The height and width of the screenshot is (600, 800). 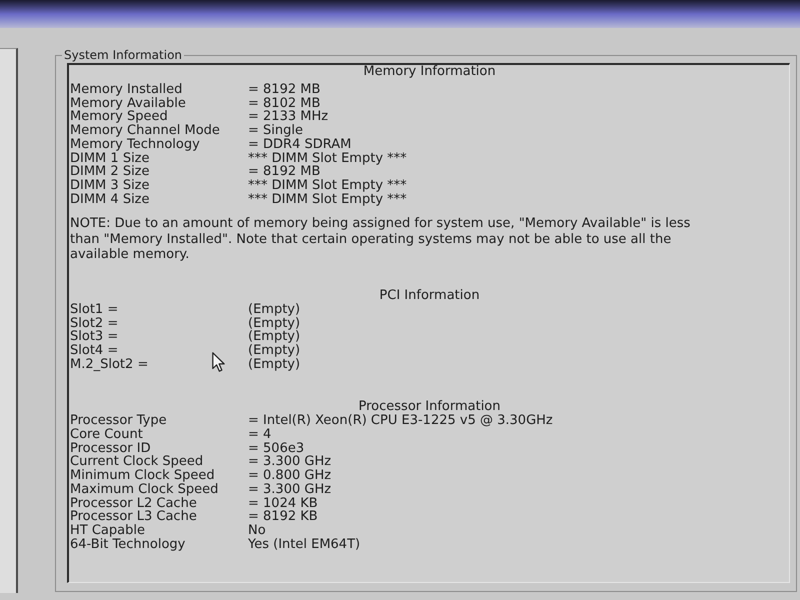 I want to click on field-label: Slot1 =, so click(x=94, y=309).